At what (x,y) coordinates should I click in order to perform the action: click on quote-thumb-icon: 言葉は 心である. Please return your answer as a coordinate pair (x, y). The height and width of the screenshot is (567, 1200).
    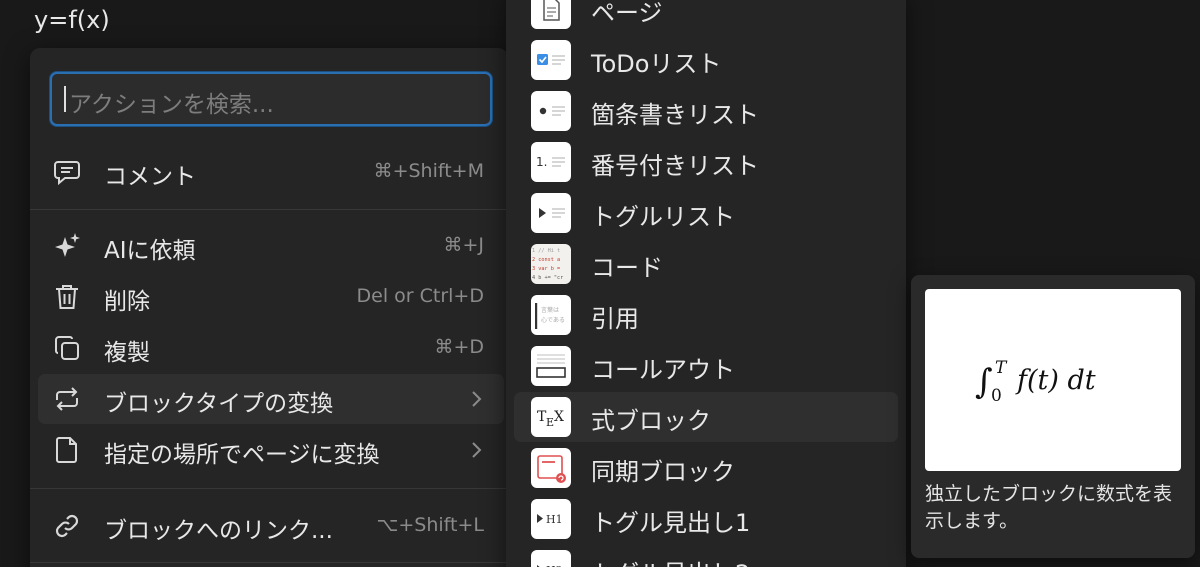
    Looking at the image, I should click on (551, 315).